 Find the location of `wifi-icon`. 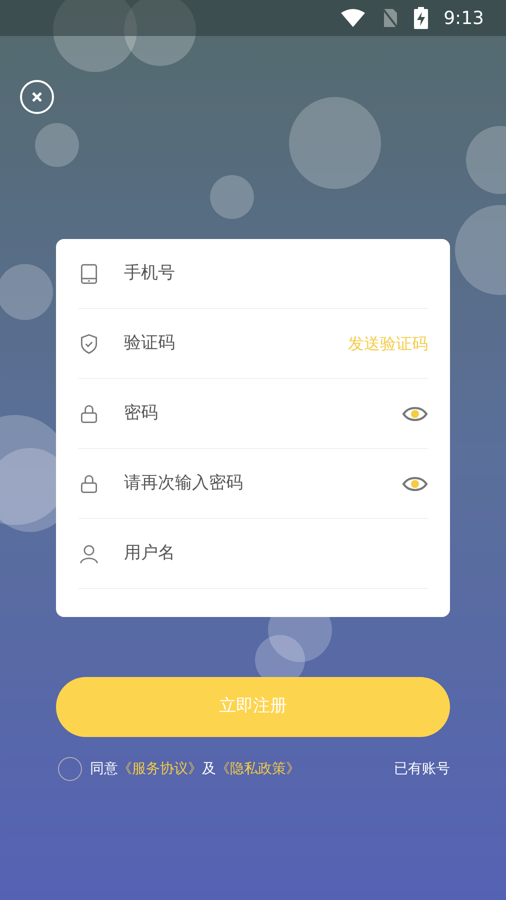

wifi-icon is located at coordinates (353, 18).